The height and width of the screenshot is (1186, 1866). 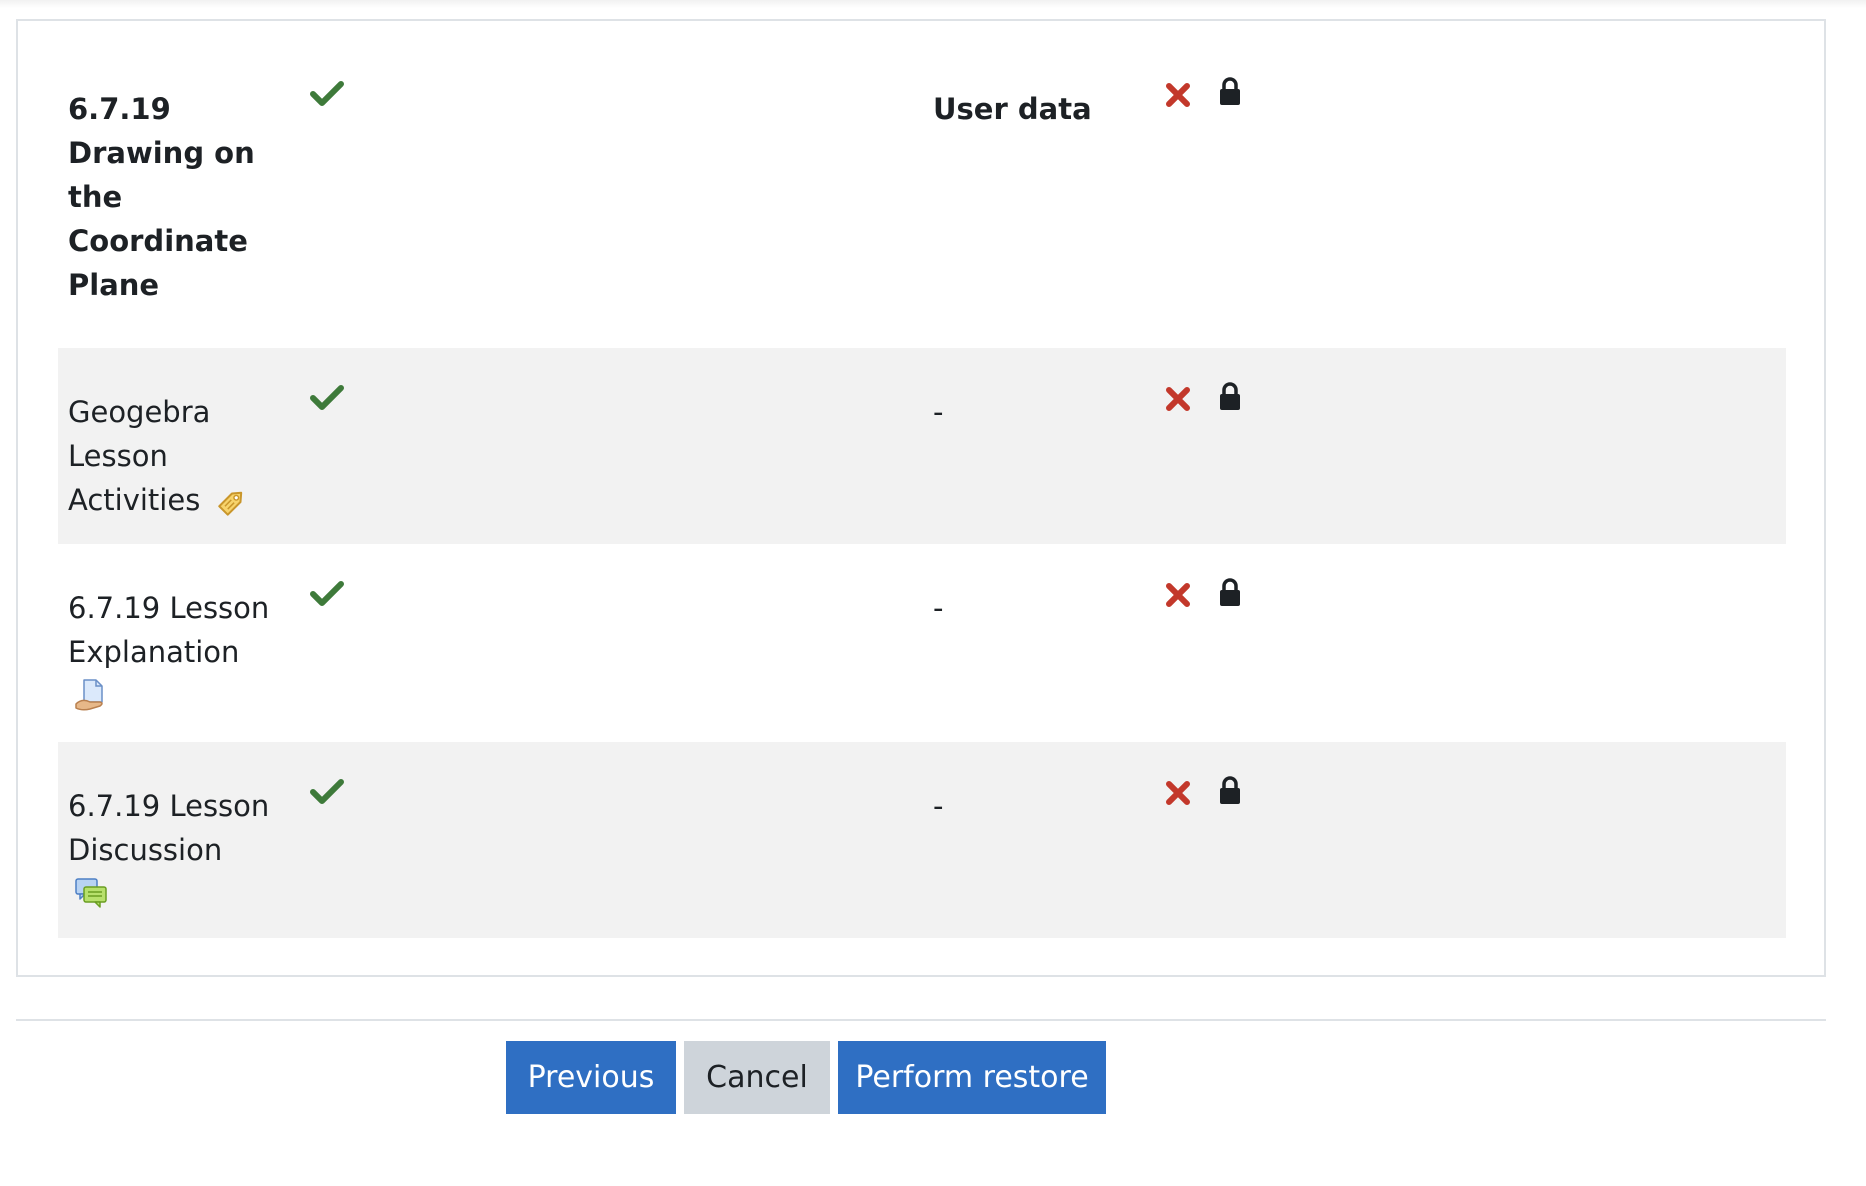 I want to click on perform-restore-button: Perform restore, so click(x=972, y=1077).